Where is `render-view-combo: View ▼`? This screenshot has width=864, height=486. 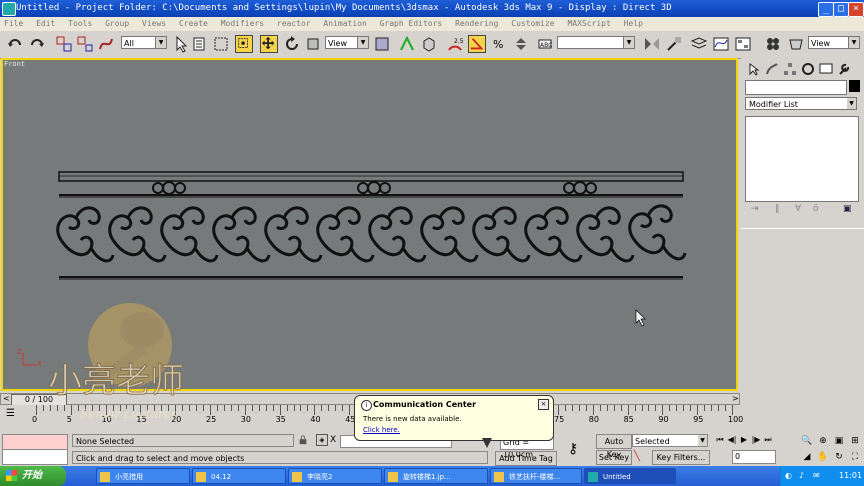 render-view-combo: View ▼ is located at coordinates (834, 42).